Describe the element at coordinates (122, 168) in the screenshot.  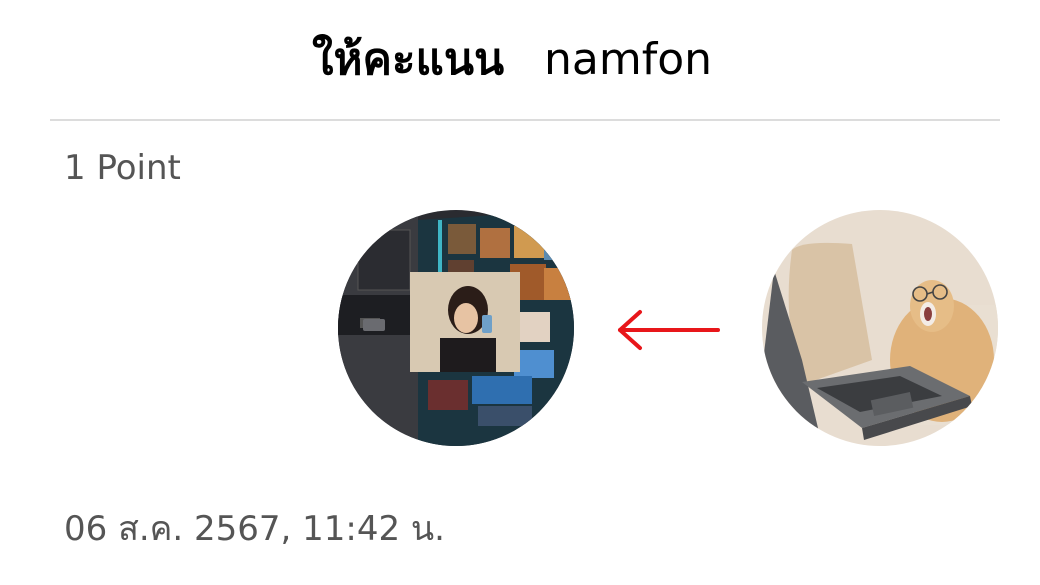
I see `points-label: 1 Point` at that location.